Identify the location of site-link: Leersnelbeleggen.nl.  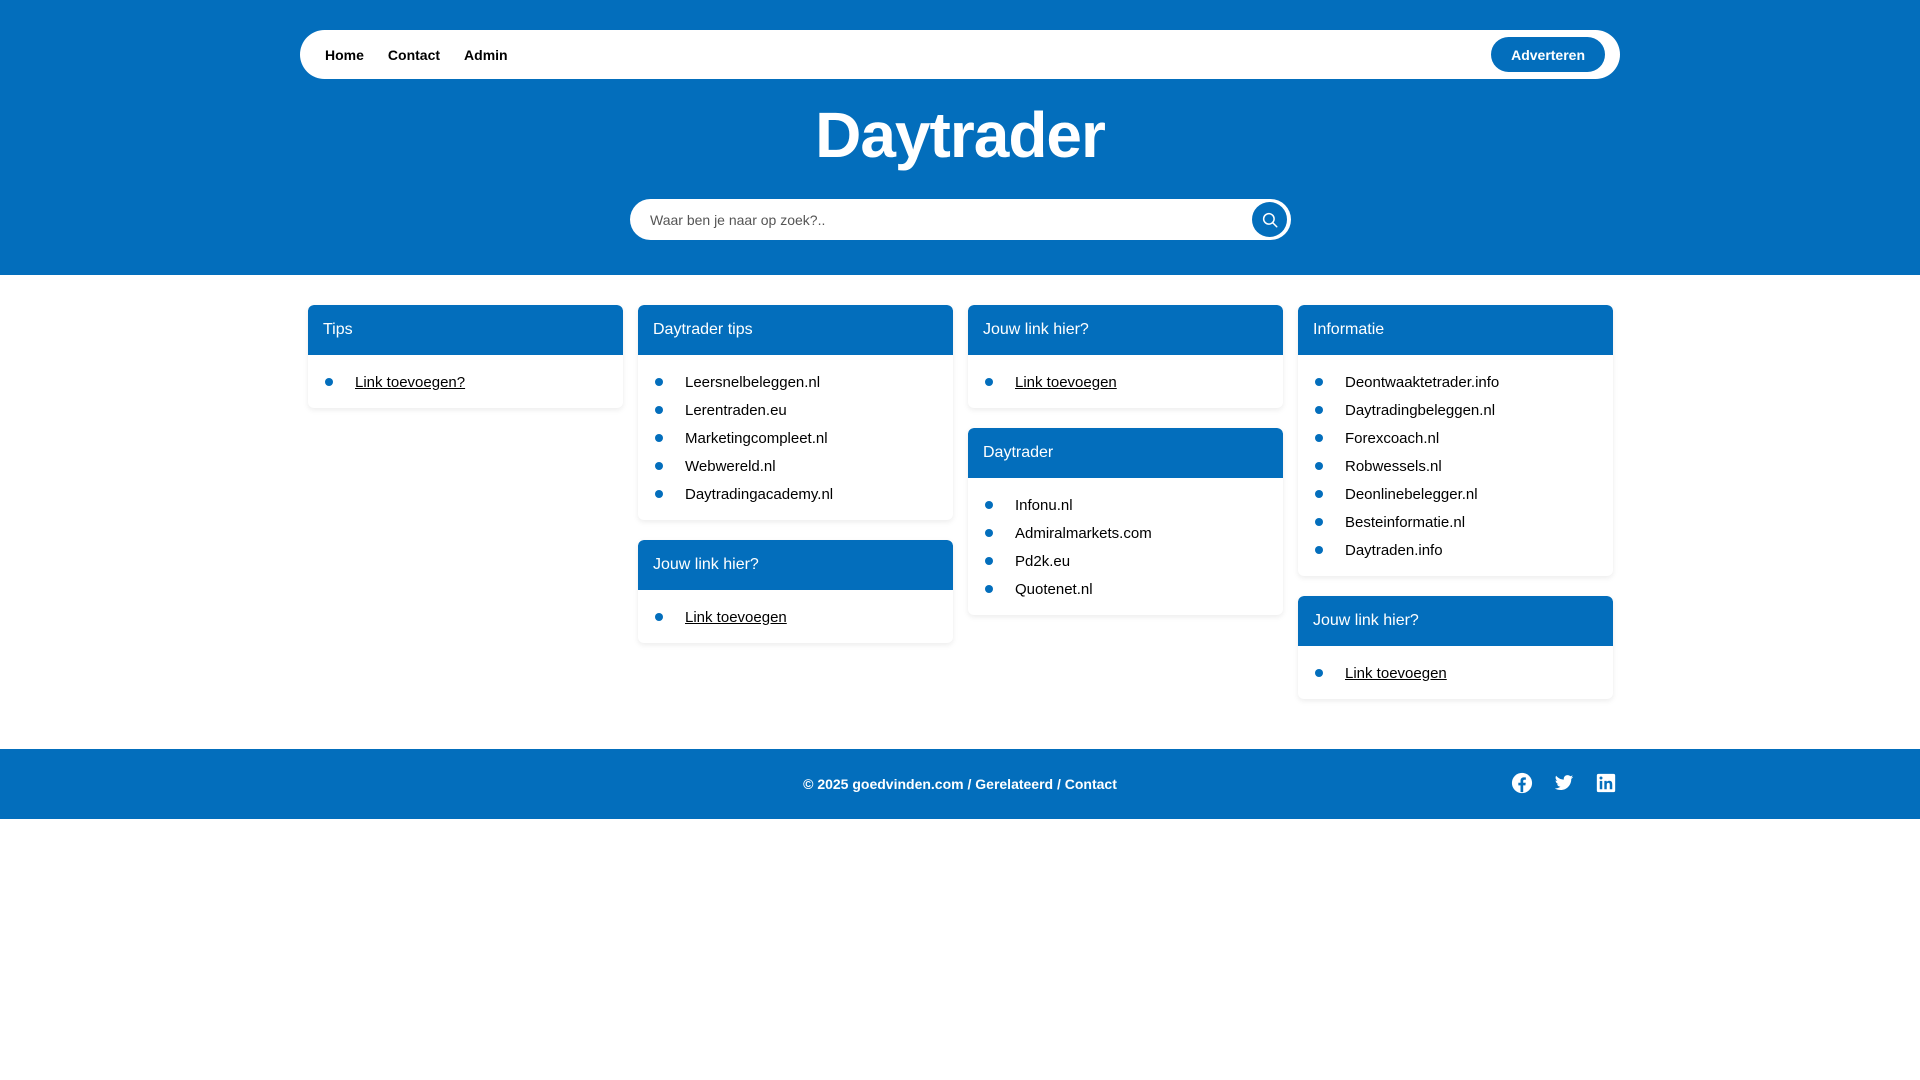
(752, 382).